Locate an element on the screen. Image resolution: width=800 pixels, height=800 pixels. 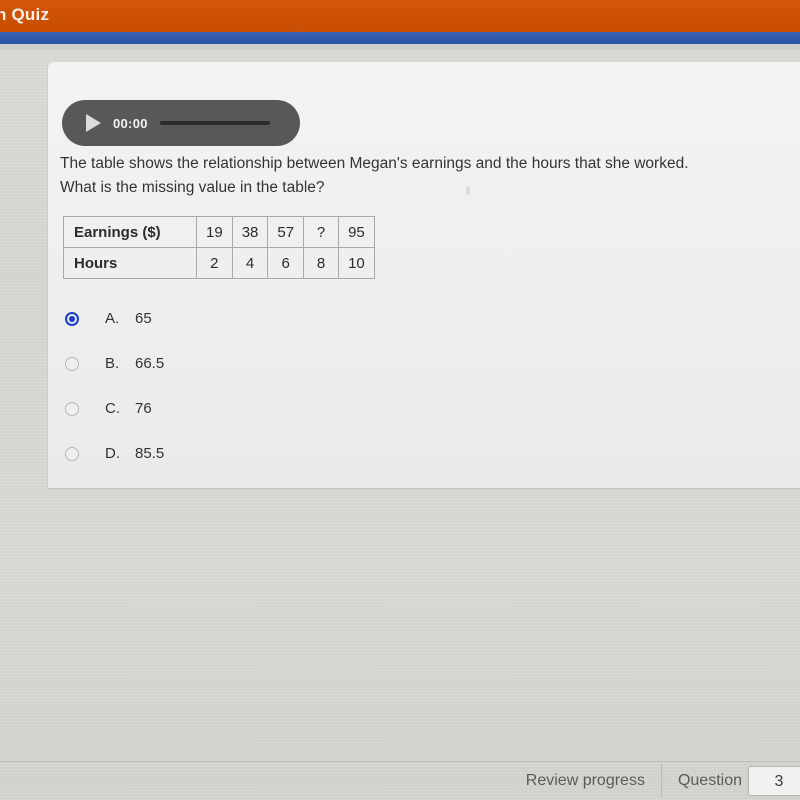
radio-button-c is located at coordinates (72, 408).